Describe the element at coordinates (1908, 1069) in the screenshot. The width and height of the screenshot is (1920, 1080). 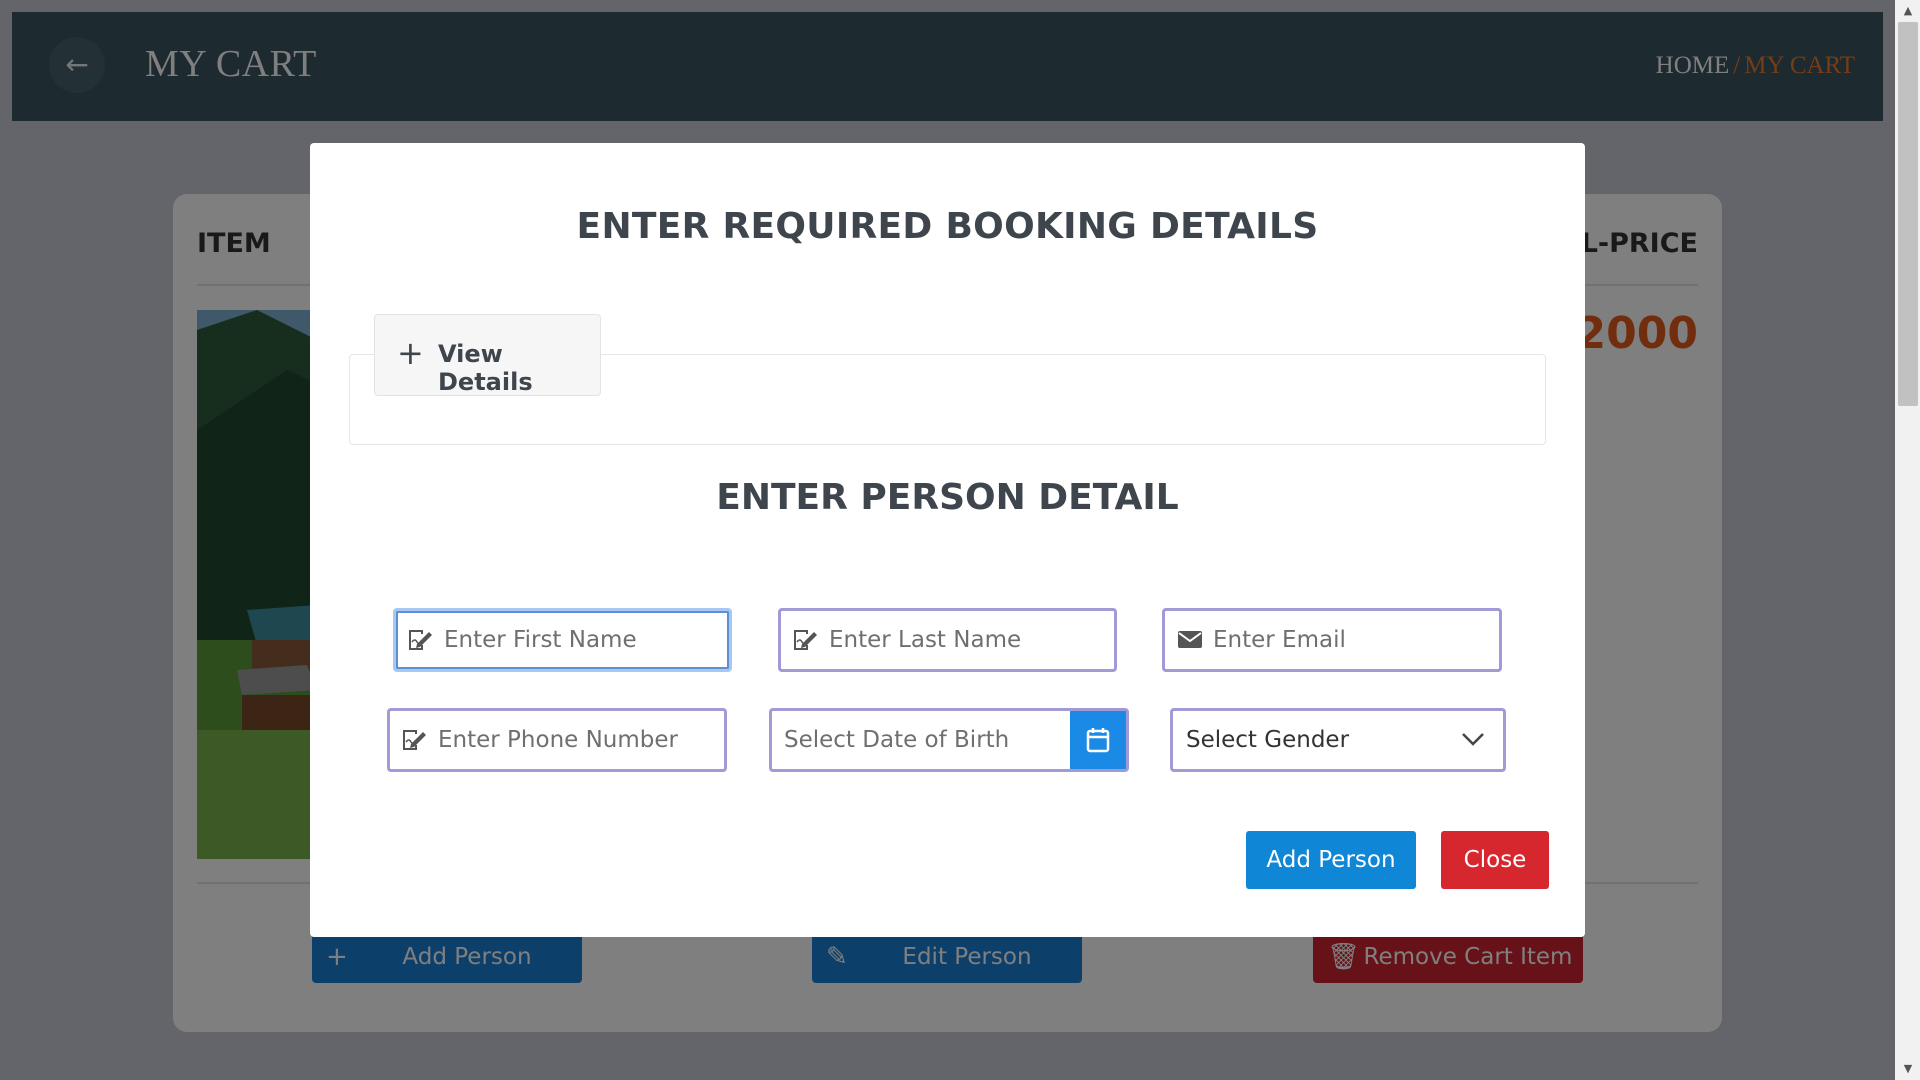
I see `scroll-down-arrow: ▼` at that location.